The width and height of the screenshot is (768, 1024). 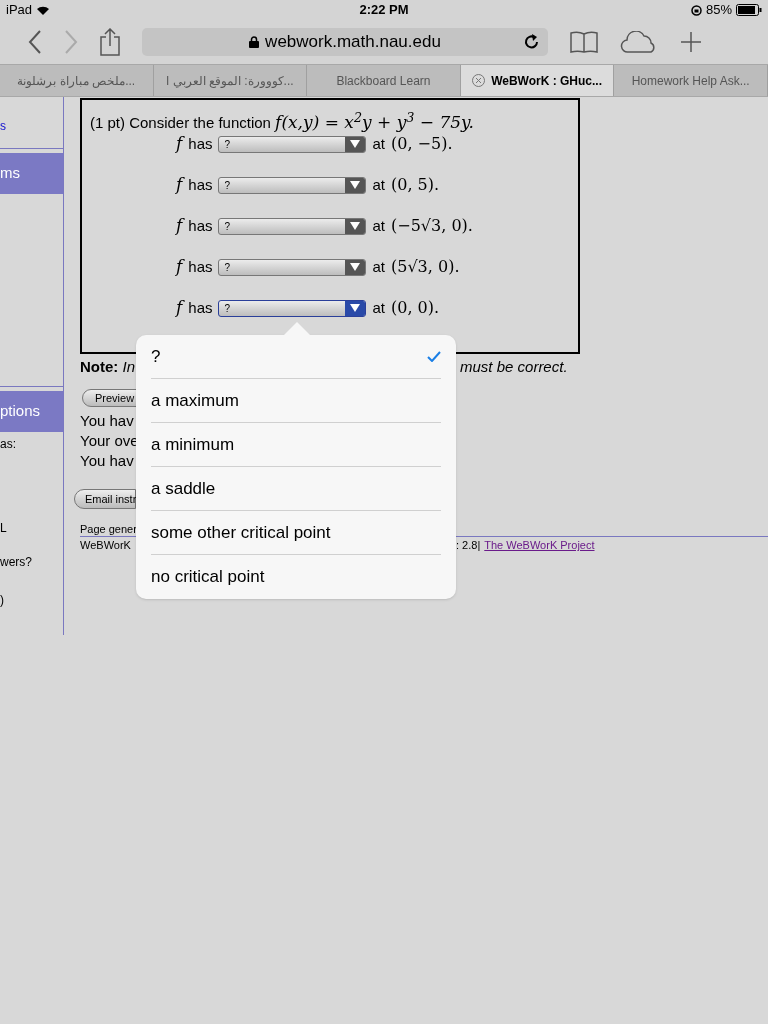 I want to click on lock-icon, so click(x=254, y=42).